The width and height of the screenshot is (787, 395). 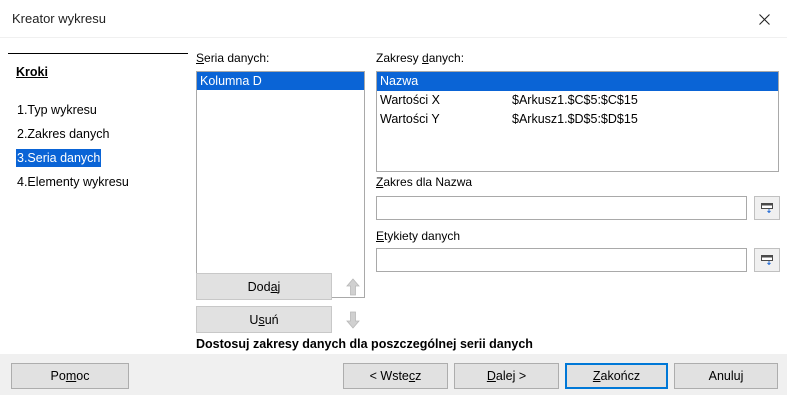 I want to click on range-role: Wartości X, so click(x=410, y=100).